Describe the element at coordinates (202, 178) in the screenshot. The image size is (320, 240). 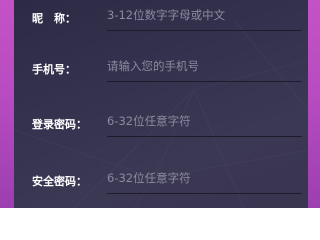
I see `security-password-input` at that location.